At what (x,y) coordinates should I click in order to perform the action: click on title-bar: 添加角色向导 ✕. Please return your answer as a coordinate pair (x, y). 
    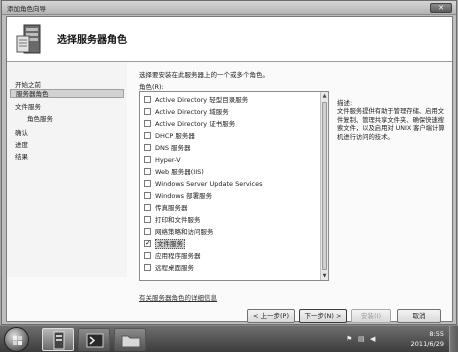
    Looking at the image, I should click on (229, 8).